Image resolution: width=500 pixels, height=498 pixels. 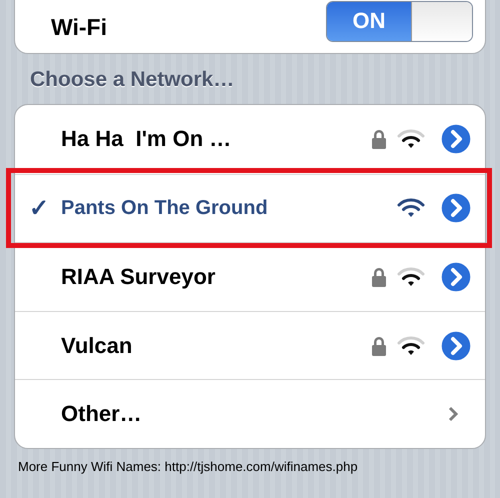 I want to click on wifi-label: Wi-Fi, so click(x=79, y=27).